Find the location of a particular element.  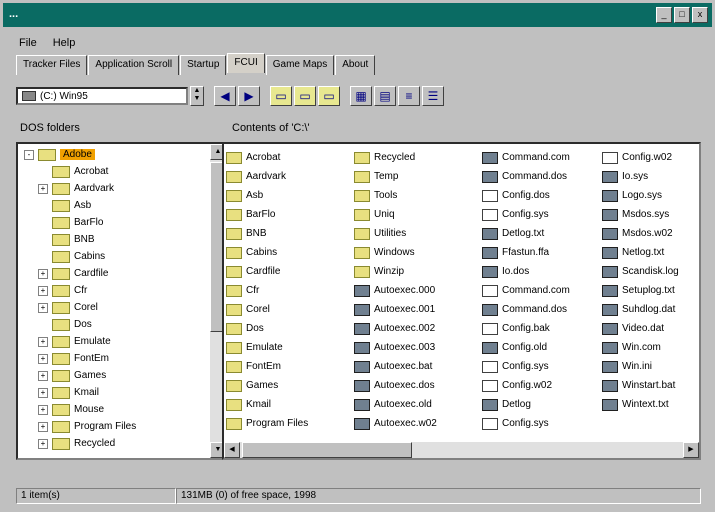

tab-game-maps: Game Maps is located at coordinates (300, 65).